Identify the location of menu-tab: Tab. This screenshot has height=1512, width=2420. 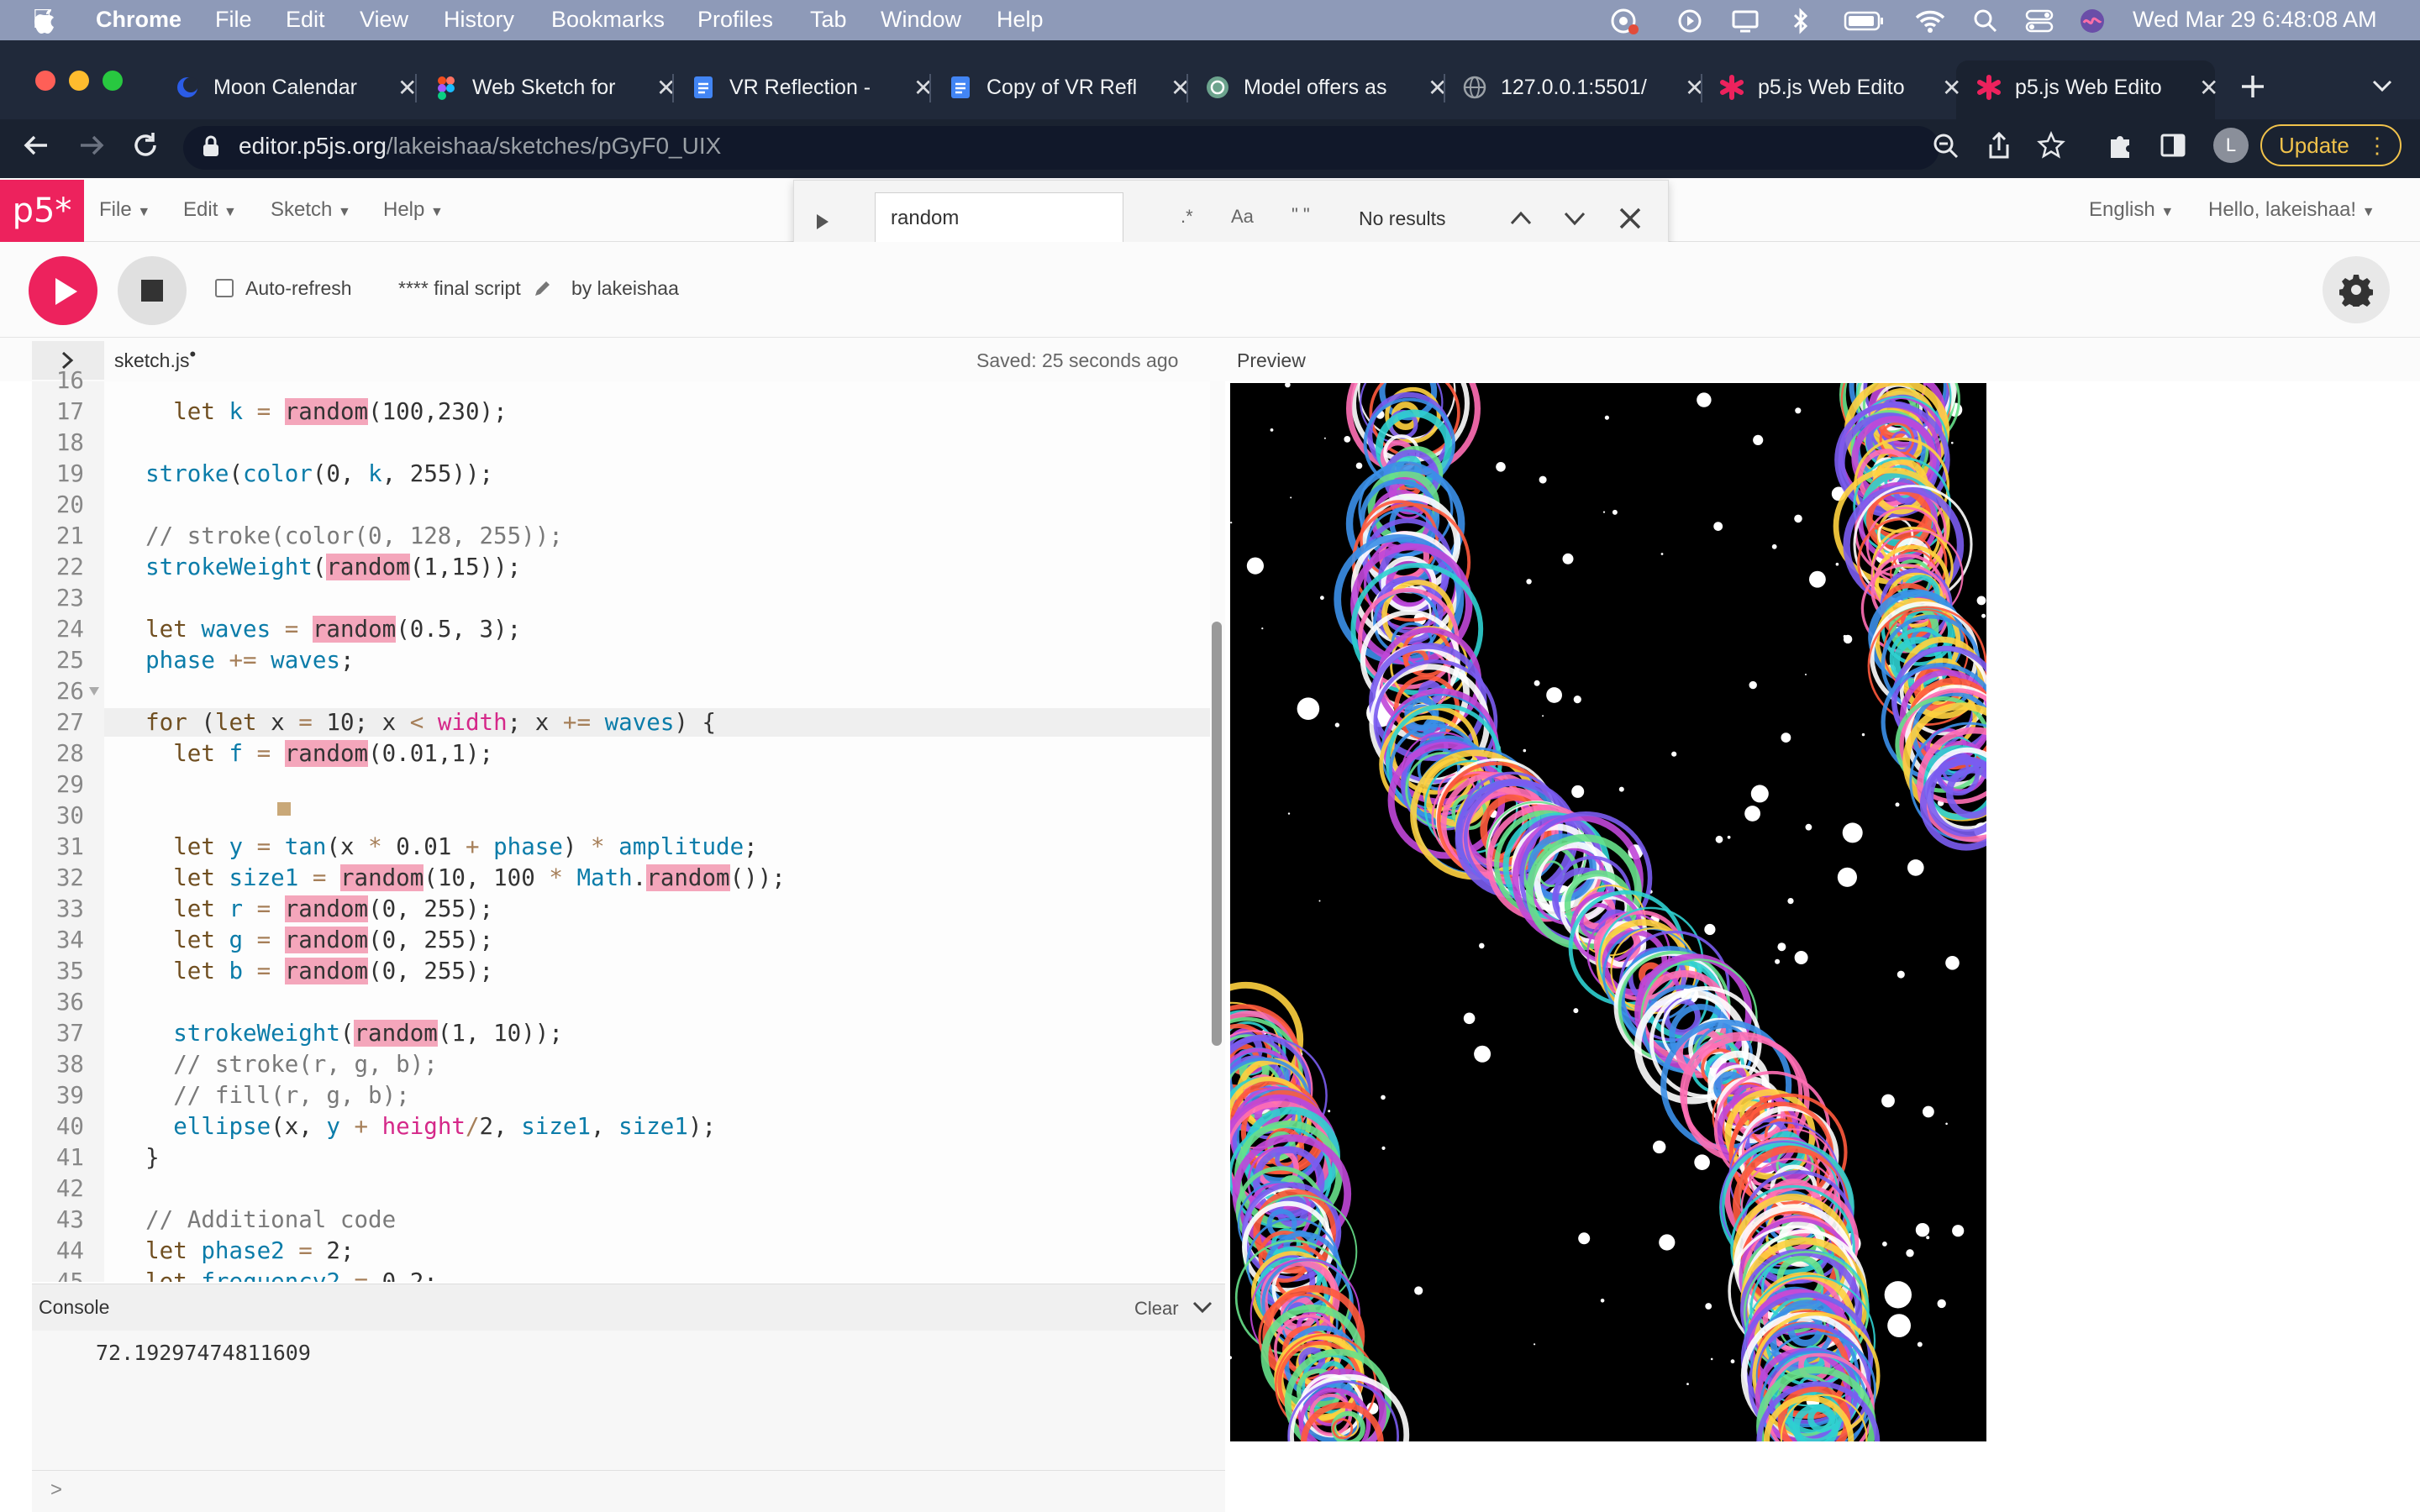
(828, 20).